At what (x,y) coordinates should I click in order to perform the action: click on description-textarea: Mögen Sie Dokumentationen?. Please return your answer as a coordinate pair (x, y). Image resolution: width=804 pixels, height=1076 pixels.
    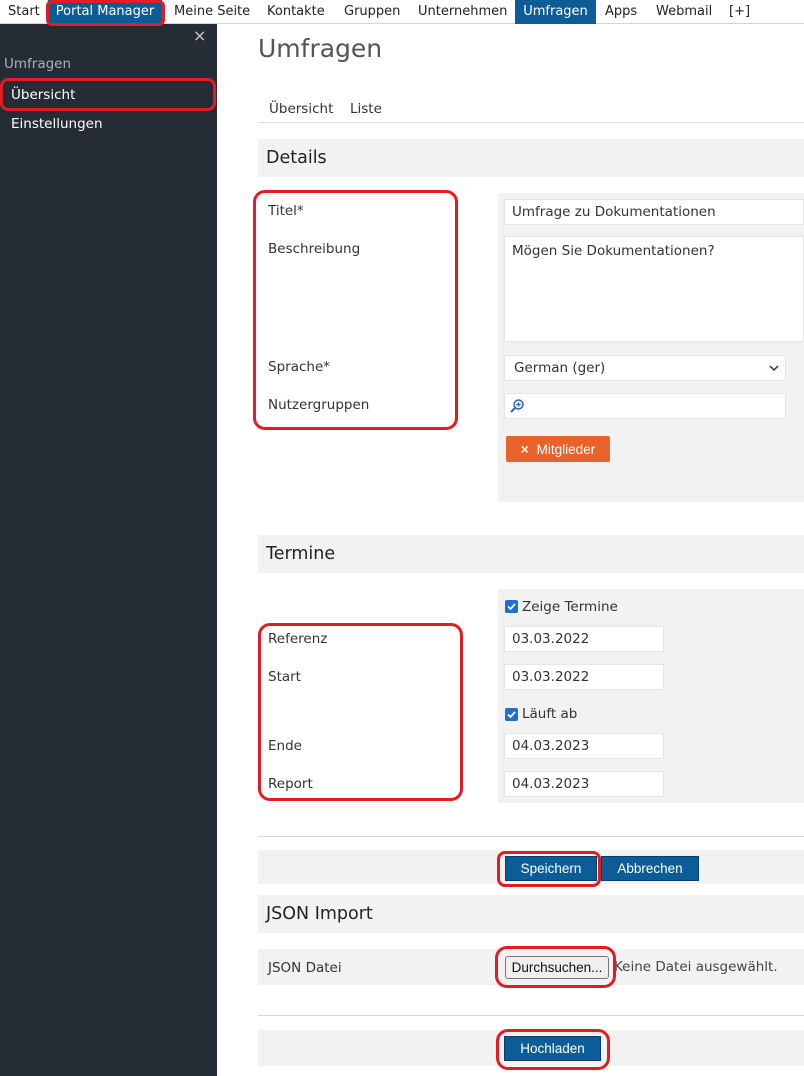
    Looking at the image, I should click on (654, 289).